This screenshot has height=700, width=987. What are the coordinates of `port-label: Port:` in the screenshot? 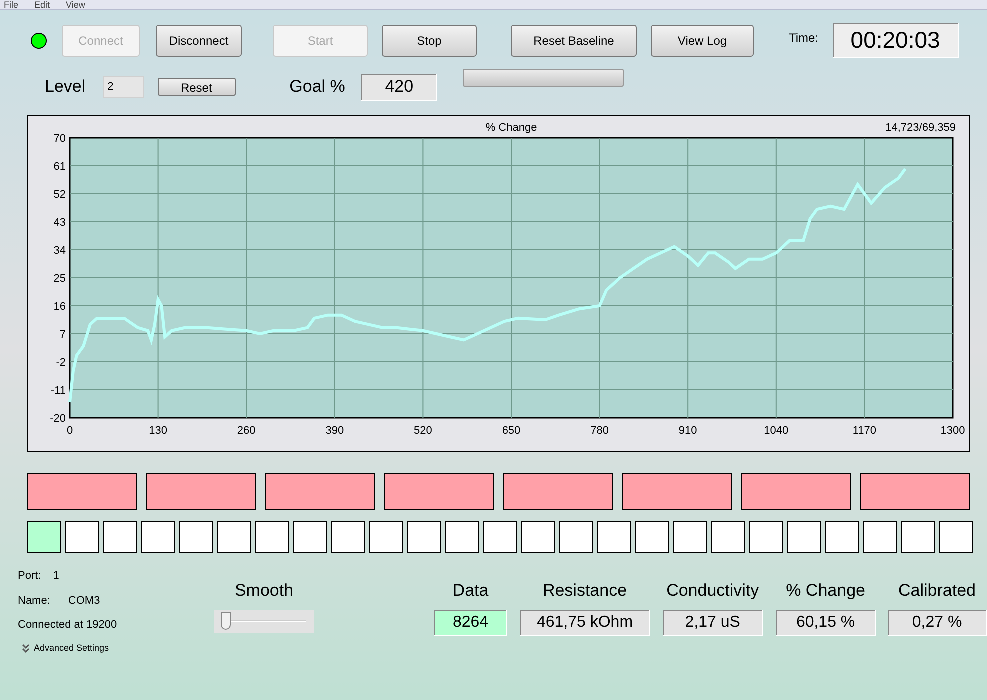 It's located at (30, 576).